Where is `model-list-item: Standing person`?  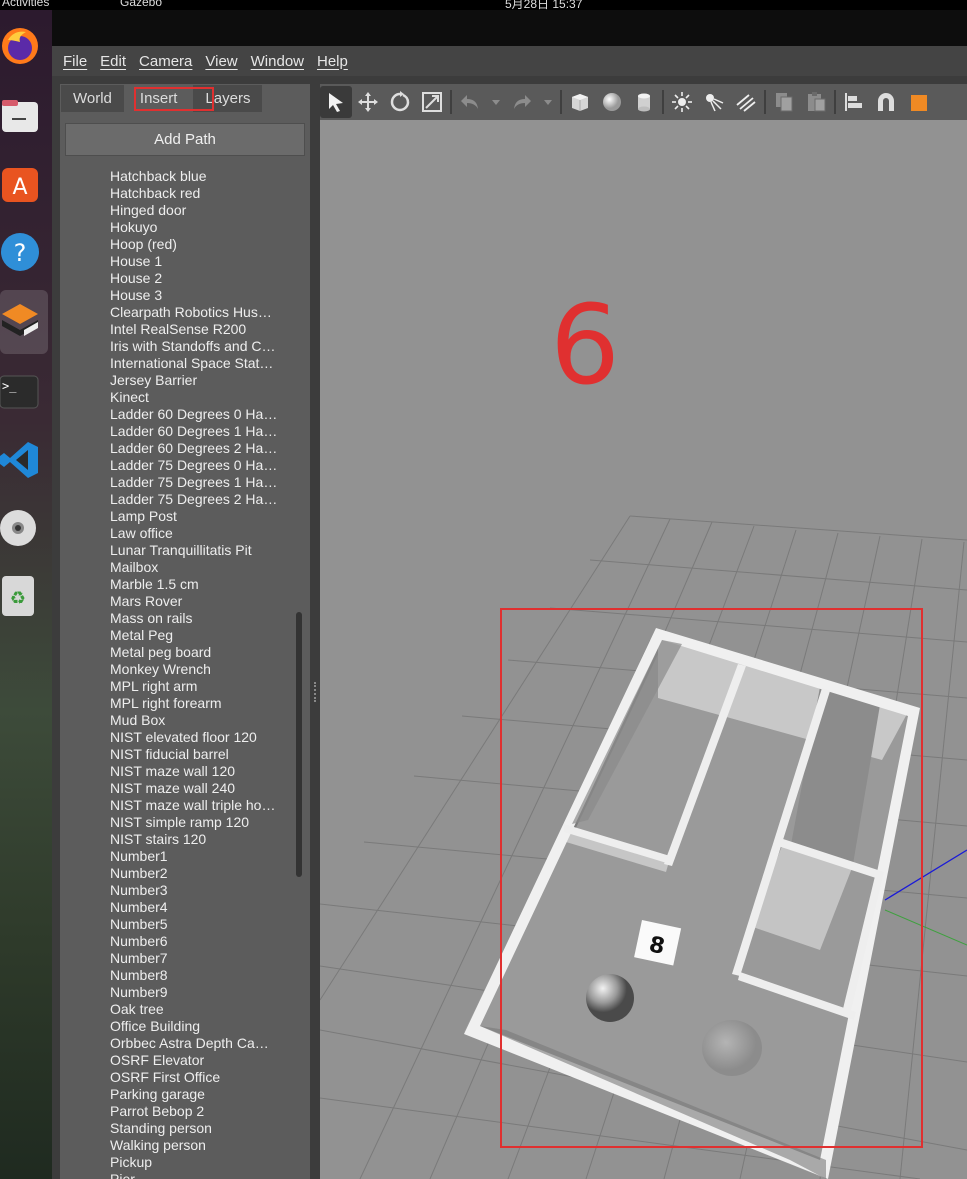
model-list-item: Standing person is located at coordinates (180, 1128).